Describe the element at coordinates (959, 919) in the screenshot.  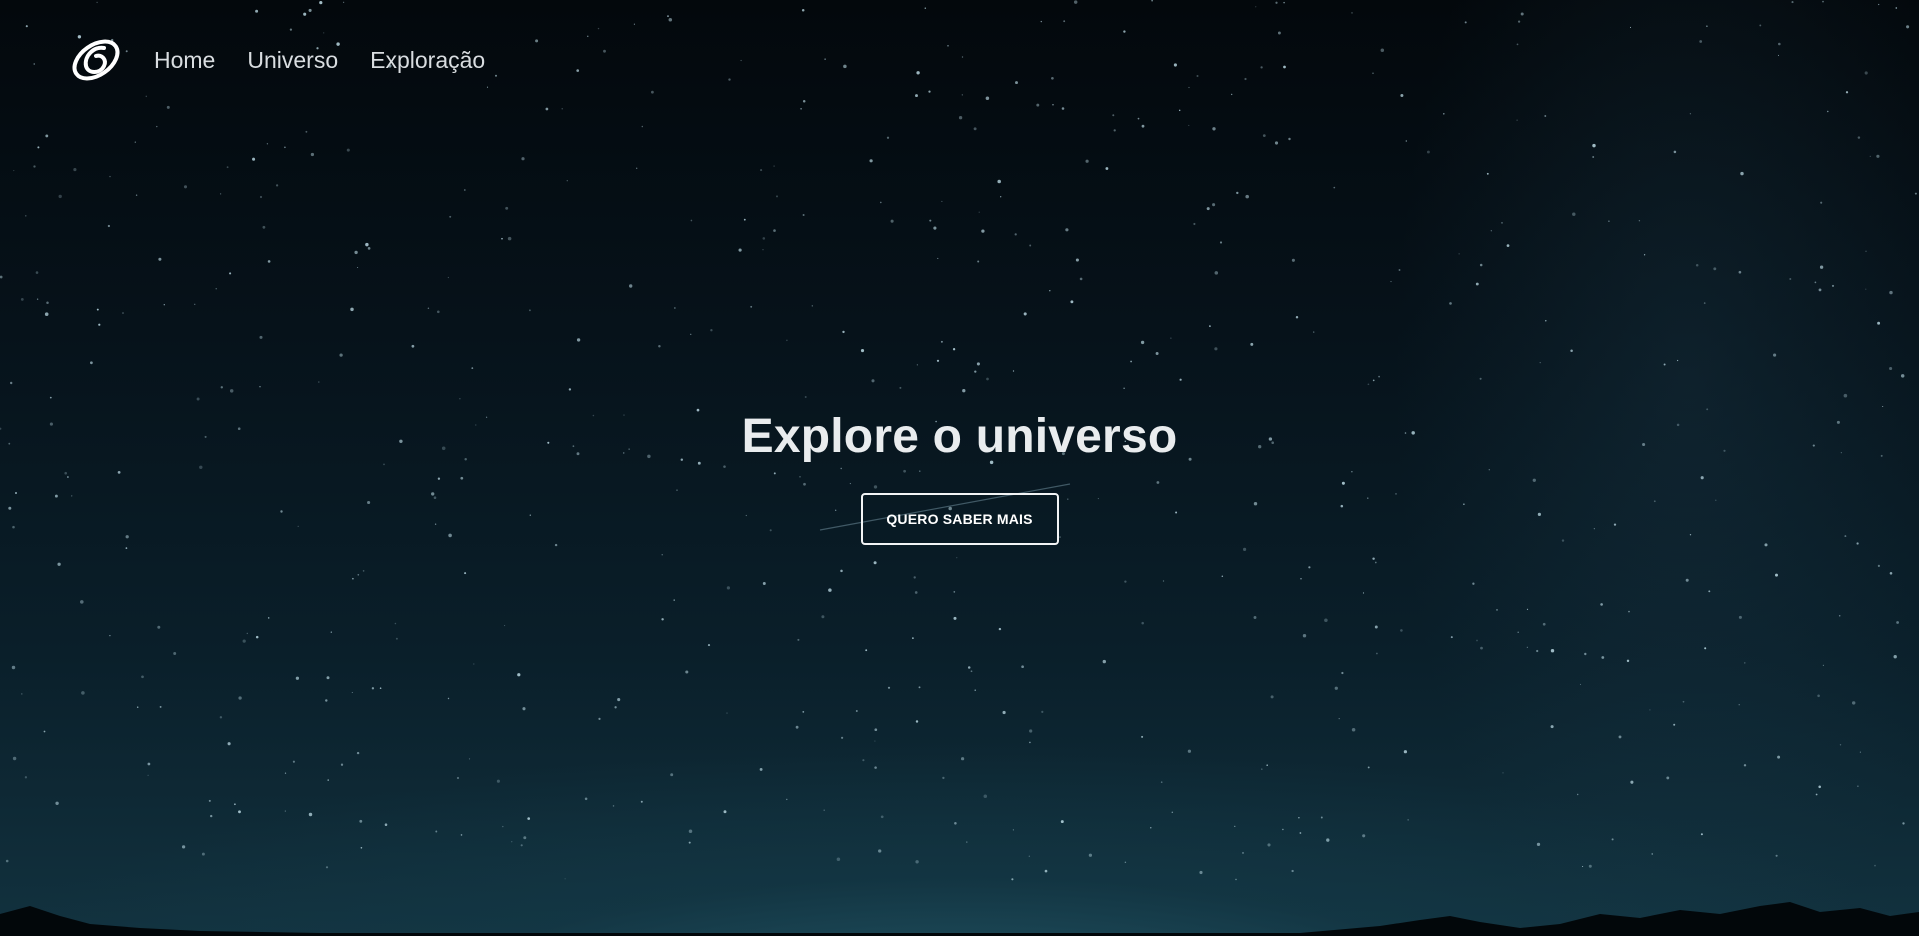
I see `mountain-silhouette` at that location.